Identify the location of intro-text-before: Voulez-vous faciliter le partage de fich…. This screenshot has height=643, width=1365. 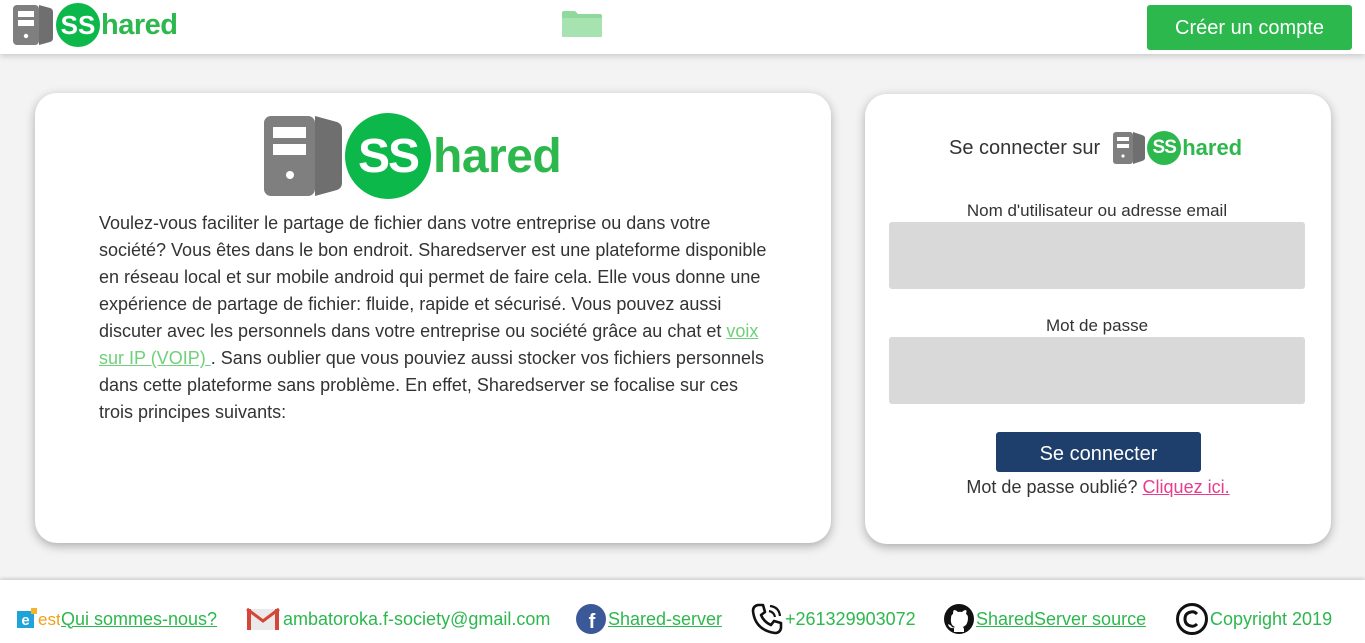
(433, 277).